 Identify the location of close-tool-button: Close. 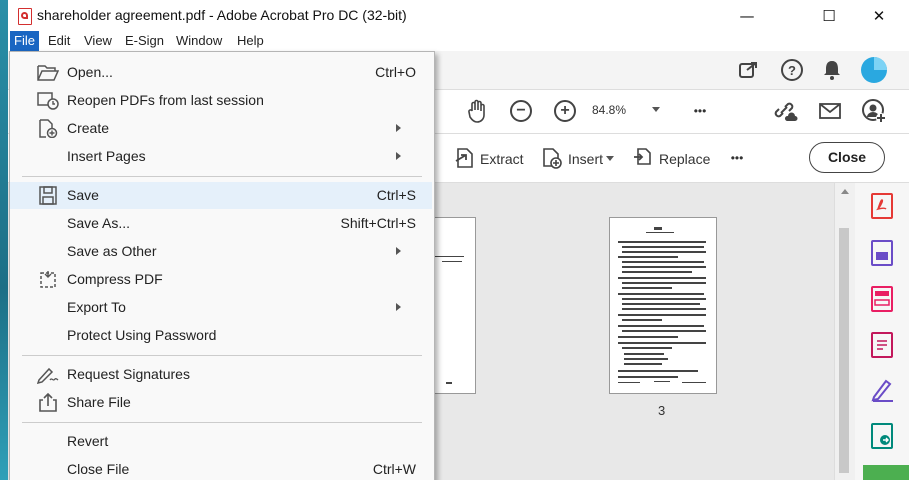
(847, 157).